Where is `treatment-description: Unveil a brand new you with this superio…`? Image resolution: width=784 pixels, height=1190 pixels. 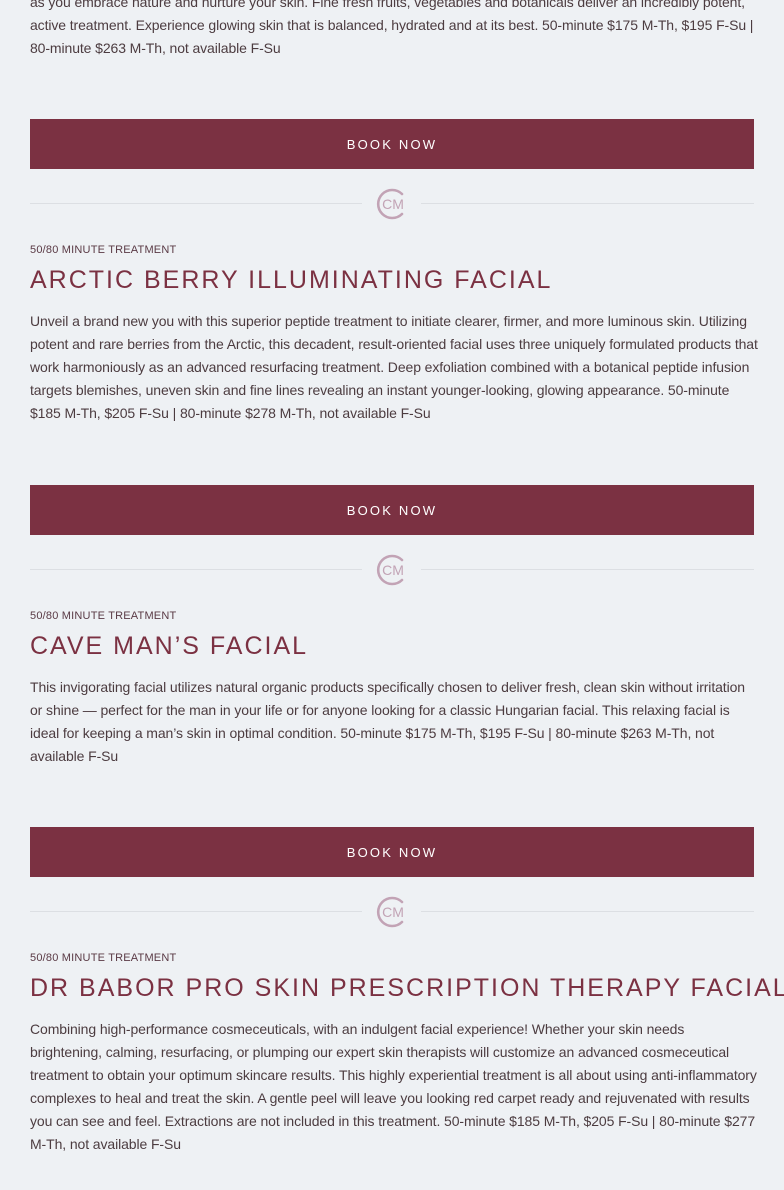 treatment-description: Unveil a brand new you with this superio… is located at coordinates (394, 367).